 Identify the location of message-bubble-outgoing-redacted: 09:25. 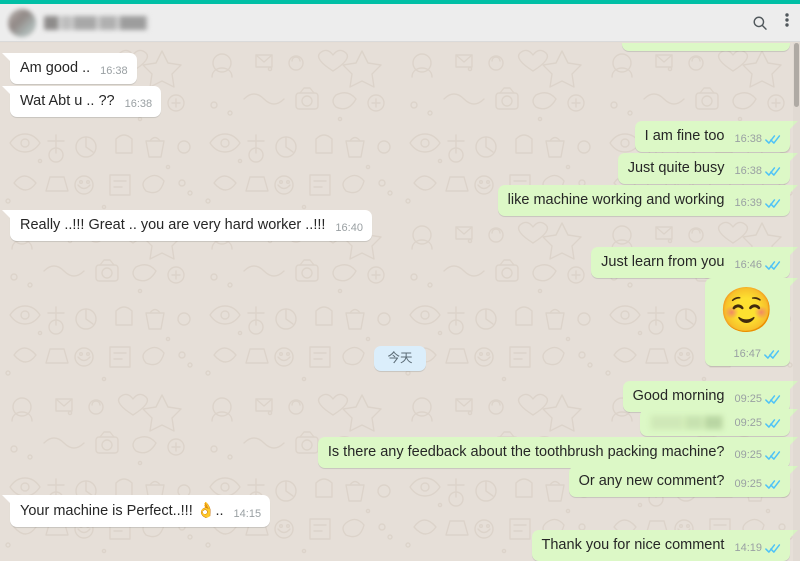
(719, 422).